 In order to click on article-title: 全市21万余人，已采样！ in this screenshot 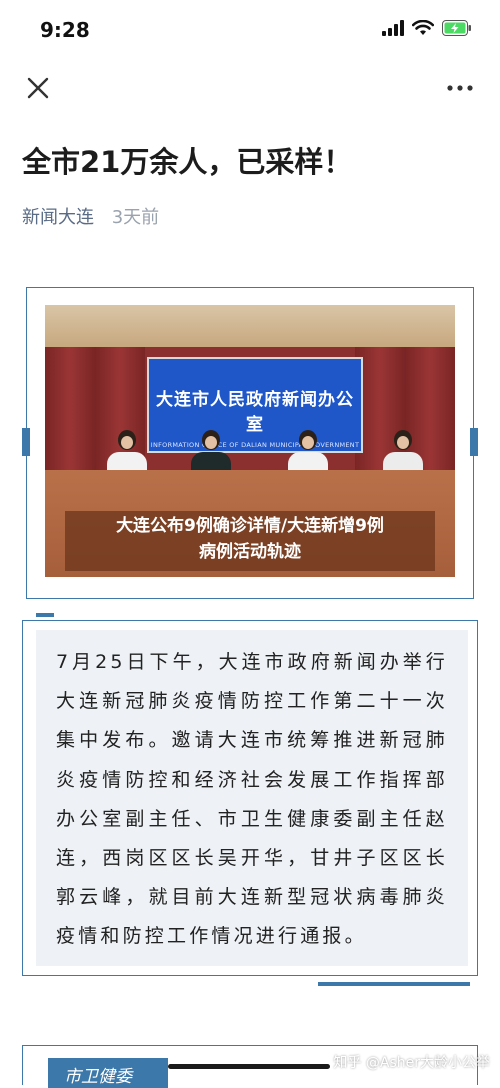, I will do `click(187, 162)`.